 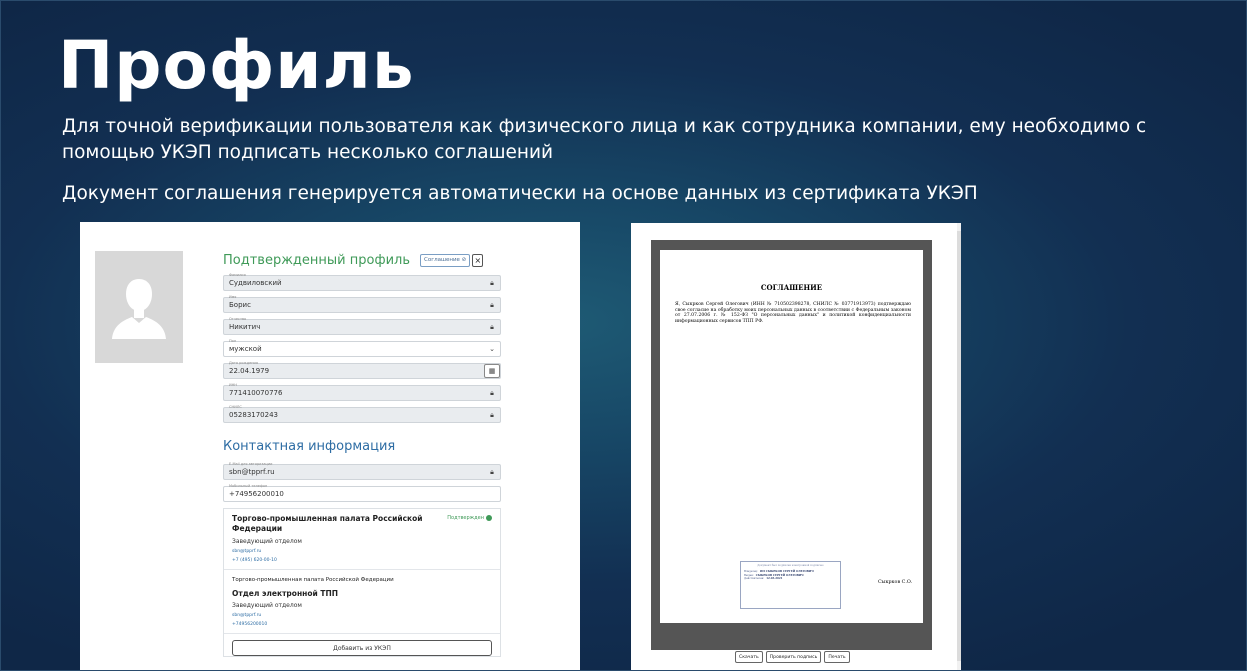 I want to click on field-value: 771410070776, so click(x=256, y=393).